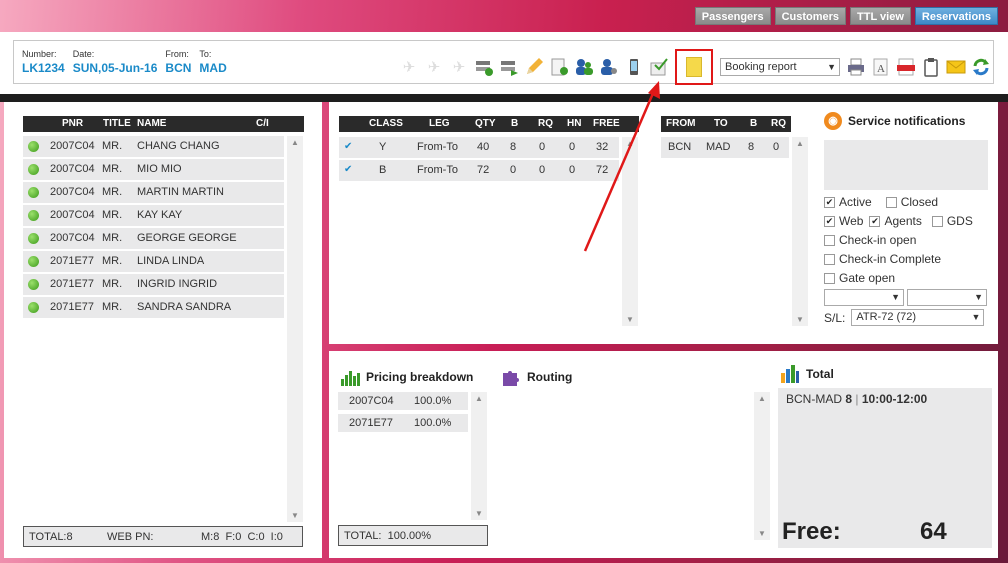  I want to click on nav-passengers-button: Passengers, so click(732, 16).